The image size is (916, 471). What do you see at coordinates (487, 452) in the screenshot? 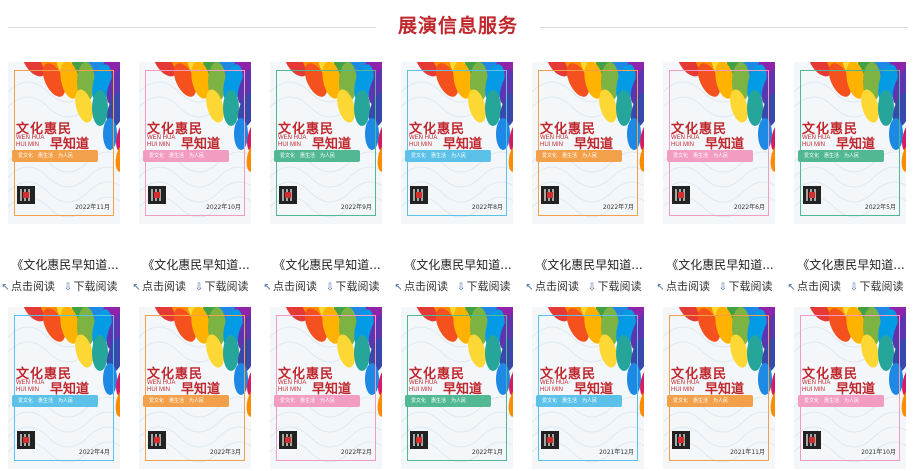
I see `cover-date: 2022年1月` at bounding box center [487, 452].